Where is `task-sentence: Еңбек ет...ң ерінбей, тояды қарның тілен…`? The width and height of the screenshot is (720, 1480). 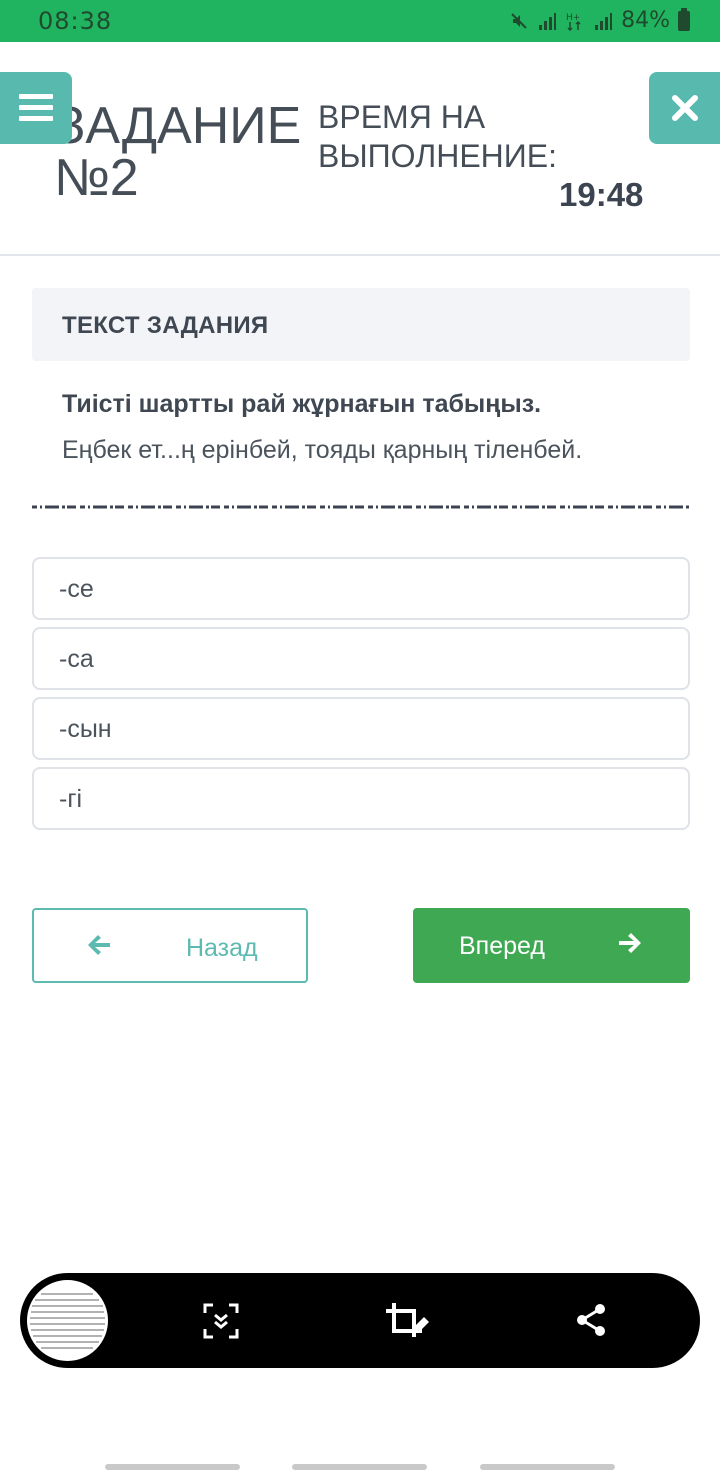
task-sentence: Еңбек ет...ң ерінбей, тояды қарның тілен… is located at coordinates (322, 450).